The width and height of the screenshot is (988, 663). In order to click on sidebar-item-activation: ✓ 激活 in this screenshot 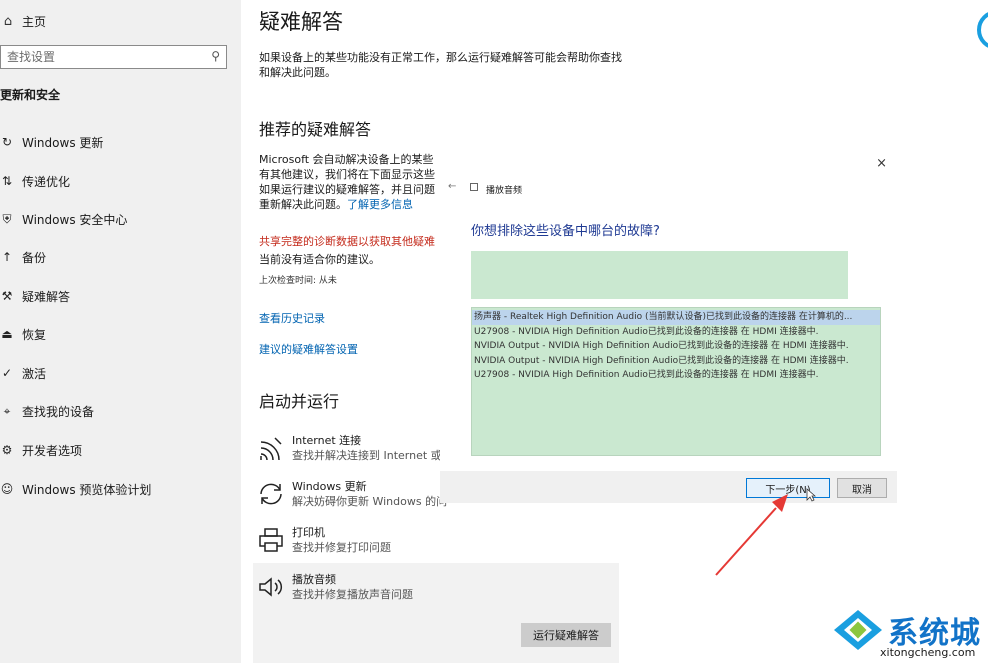, I will do `click(23, 373)`.